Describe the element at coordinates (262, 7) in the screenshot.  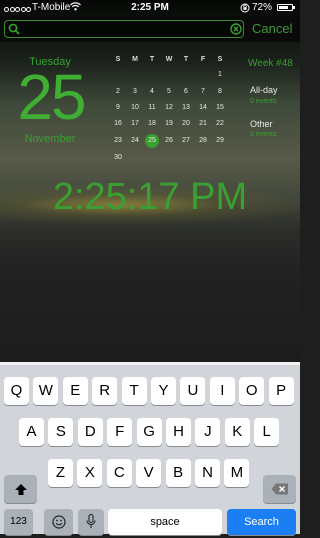
I see `battery-percent: 72%` at that location.